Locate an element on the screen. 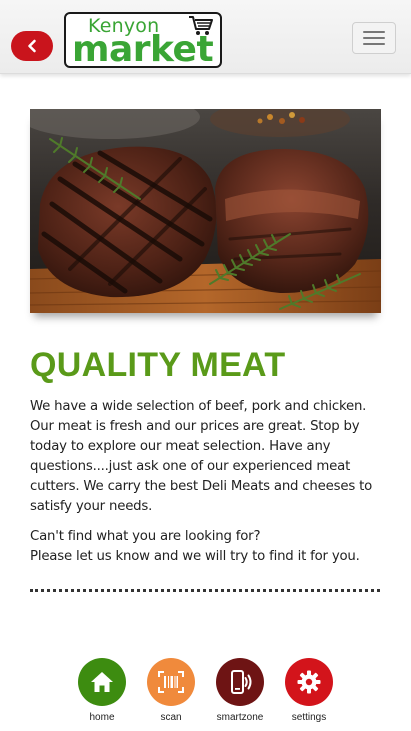 The height and width of the screenshot is (731, 411). nav-item-scan: scan is located at coordinates (171, 689).